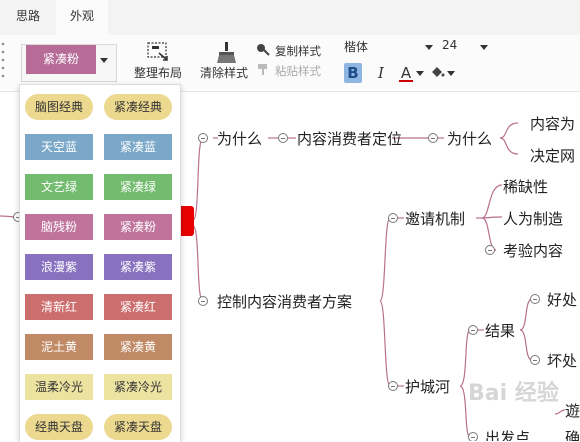 Image resolution: width=580 pixels, height=442 pixels. Describe the element at coordinates (349, 138) in the screenshot. I see `mindmap-node: 内容消费者定位` at that location.